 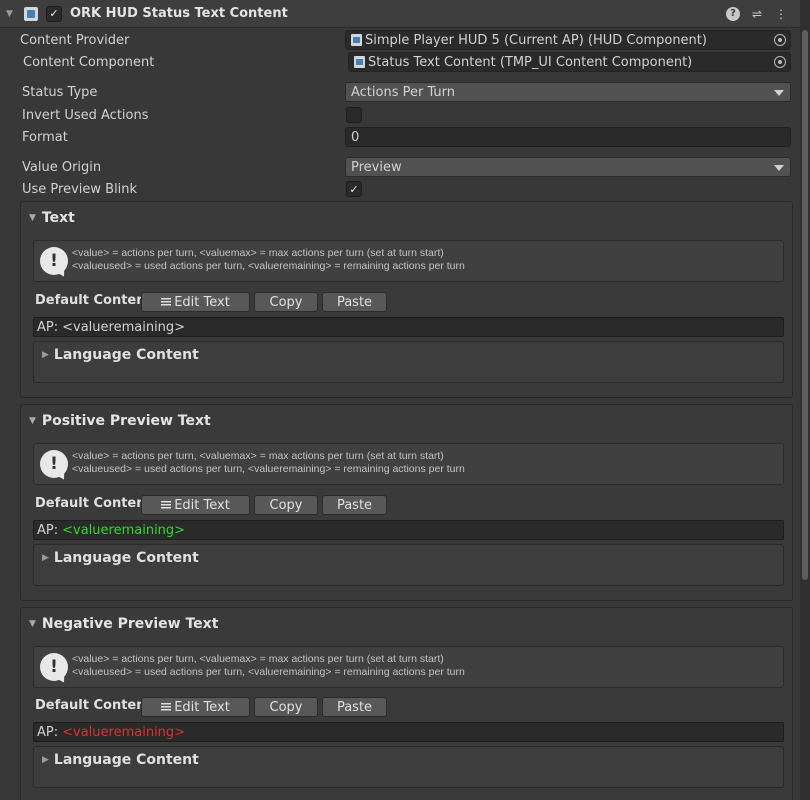 I want to click on text-section-header: ▼ Text, so click(x=52, y=218).